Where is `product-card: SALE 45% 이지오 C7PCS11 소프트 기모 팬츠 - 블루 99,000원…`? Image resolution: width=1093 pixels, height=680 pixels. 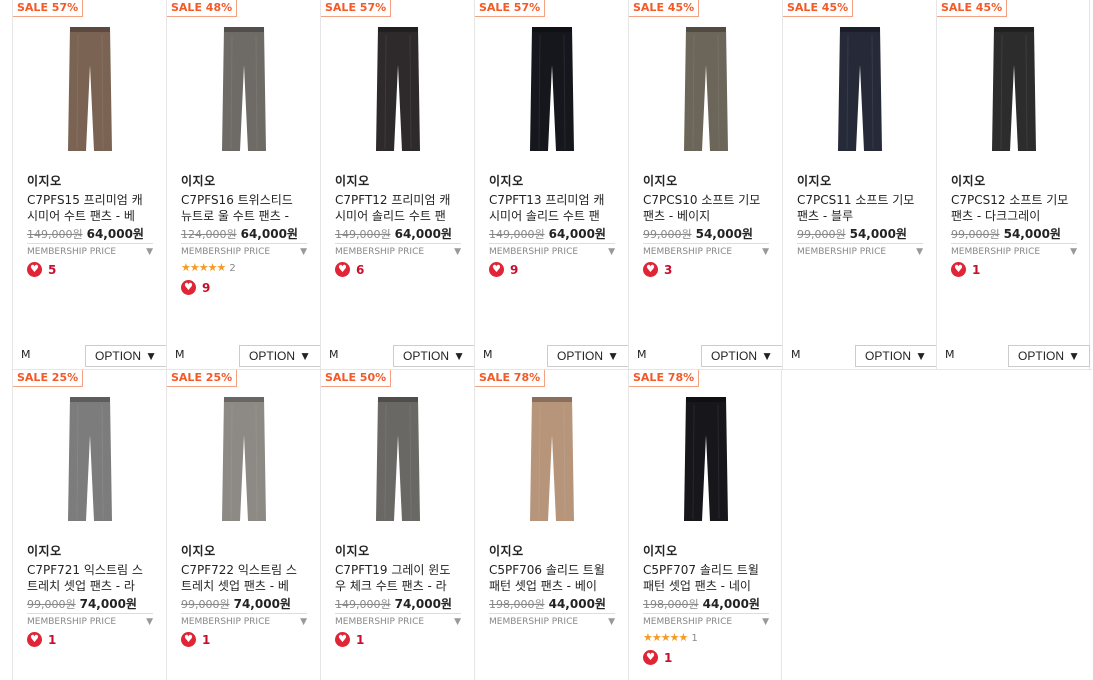 product-card: SALE 45% 이지오 C7PCS11 소프트 기모 팬츠 - 블루 99,000원… is located at coordinates (859, 184).